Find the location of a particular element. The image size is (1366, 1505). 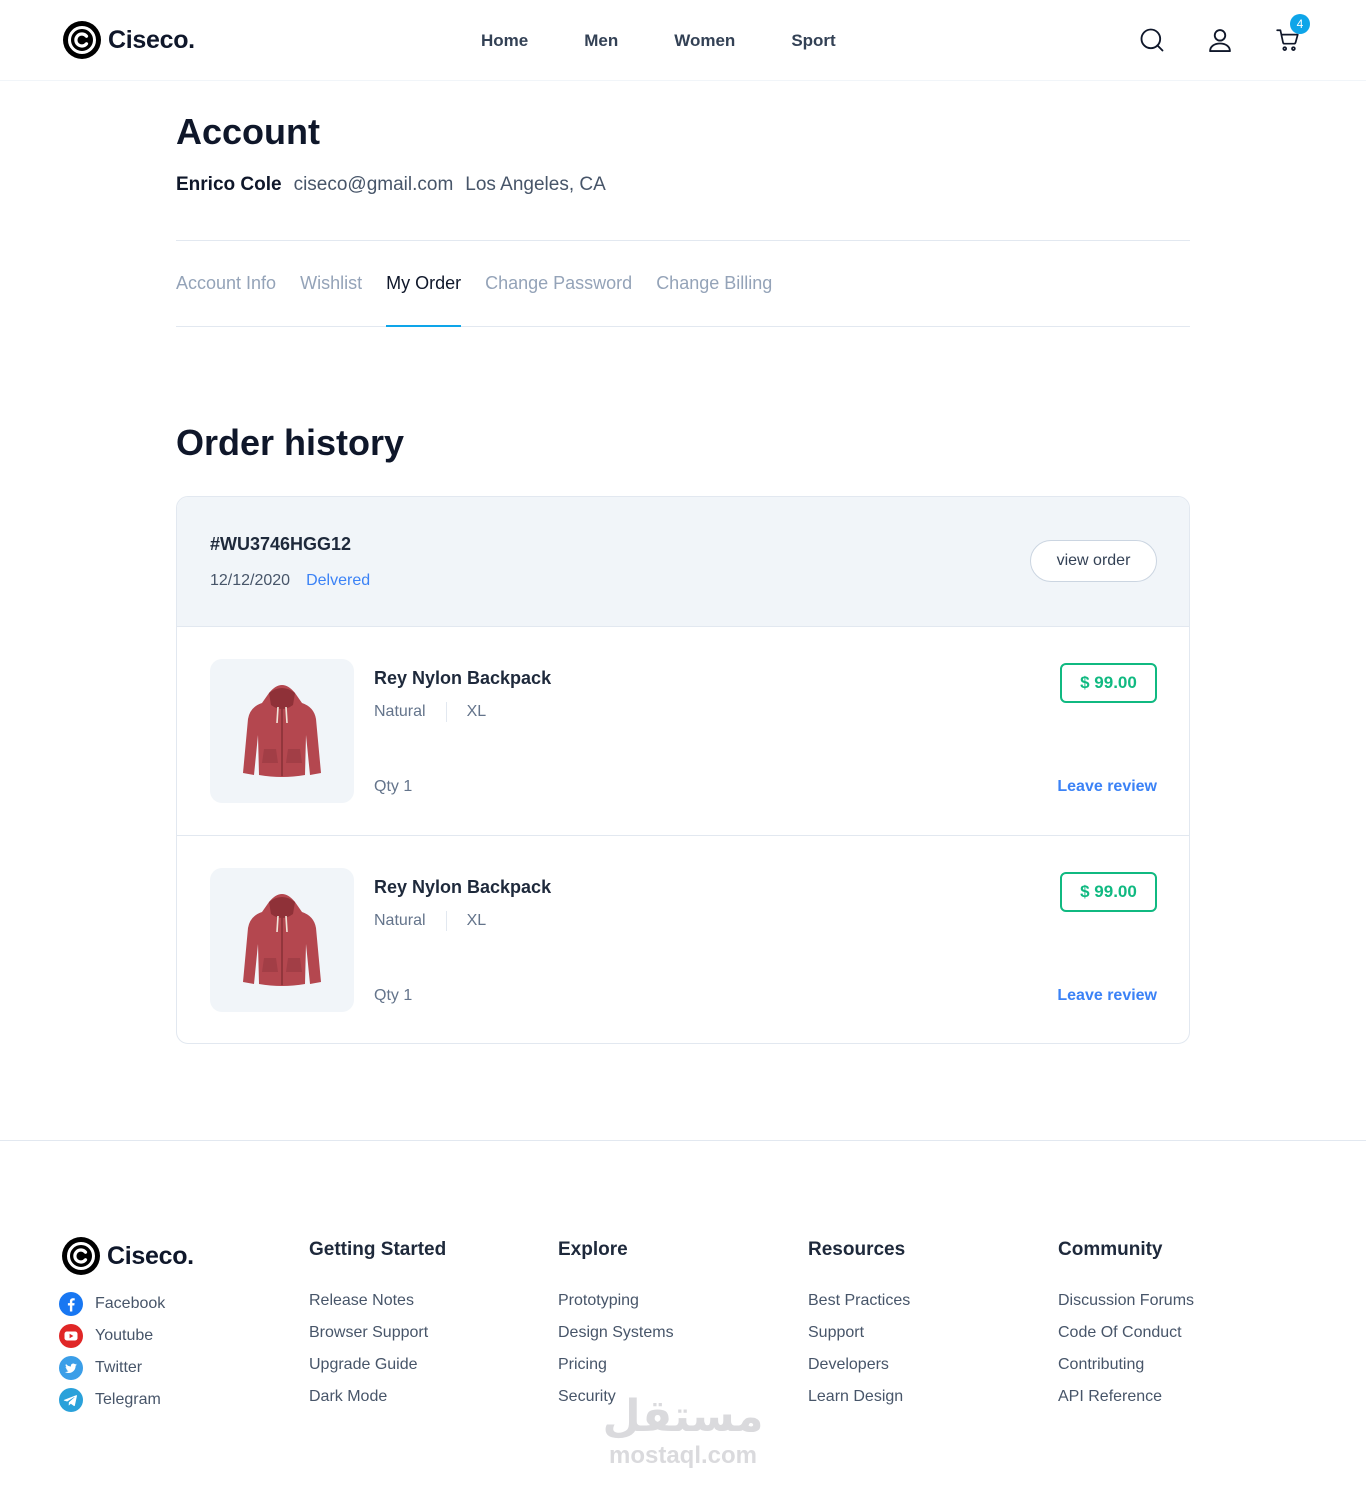

footer-column-title: Explore is located at coordinates (593, 1249).